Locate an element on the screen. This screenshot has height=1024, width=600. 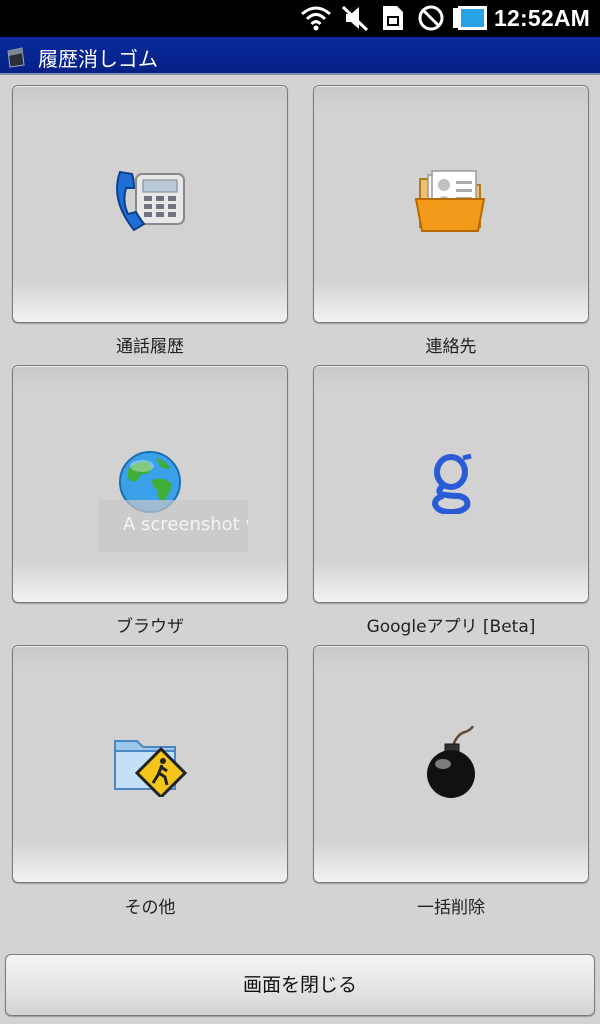
folder-pedestrian-icon is located at coordinates (150, 764).